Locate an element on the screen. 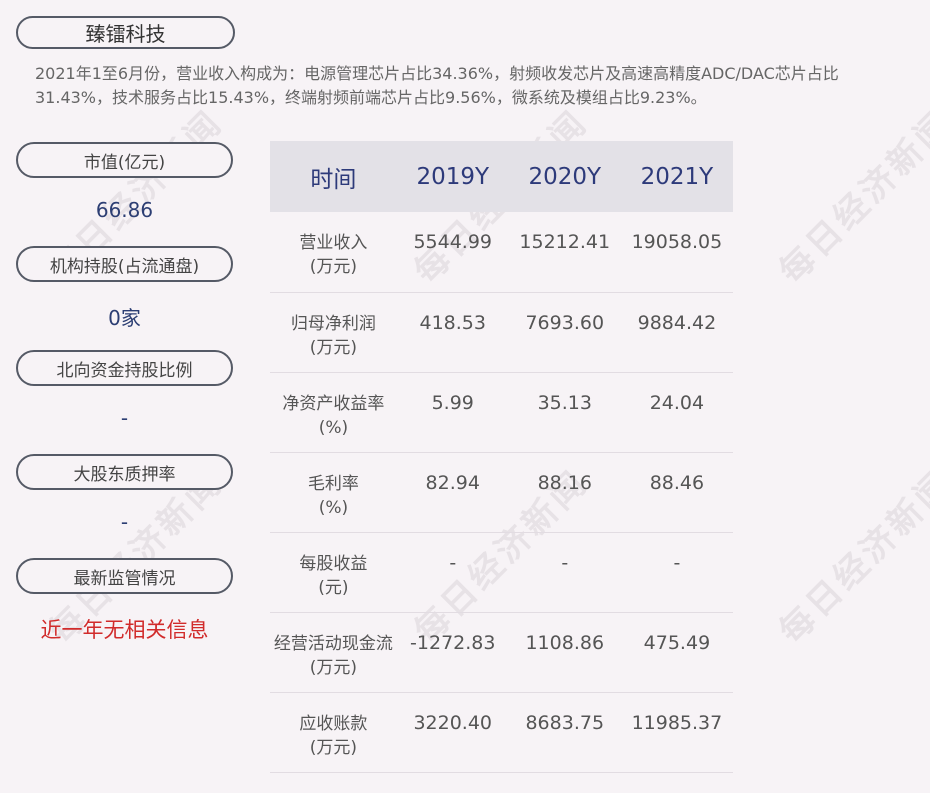 This screenshot has height=793, width=930. metric-cell: 净资产收益率 (%) is located at coordinates (333, 412).